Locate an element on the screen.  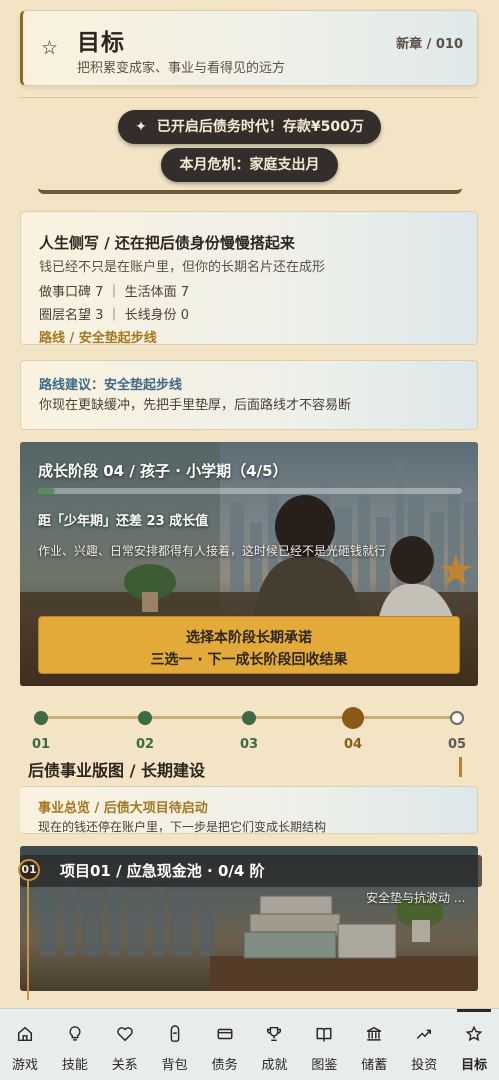
nav-label: 游戏 is located at coordinates (24, 1065).